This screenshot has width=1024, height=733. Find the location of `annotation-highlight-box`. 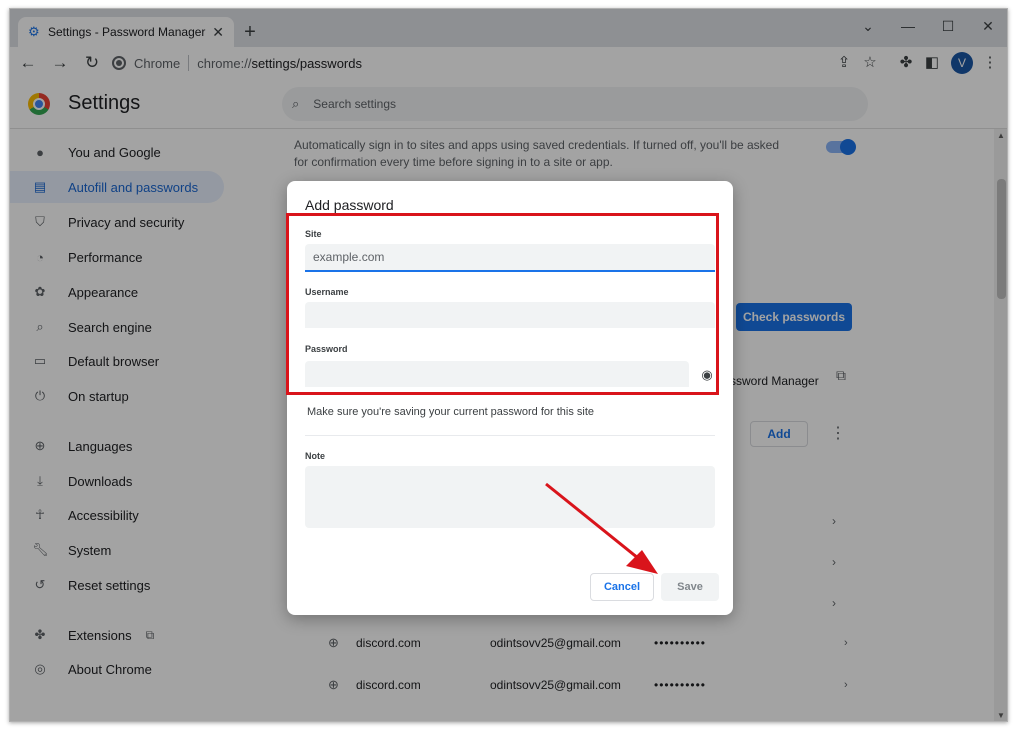

annotation-highlight-box is located at coordinates (502, 304).